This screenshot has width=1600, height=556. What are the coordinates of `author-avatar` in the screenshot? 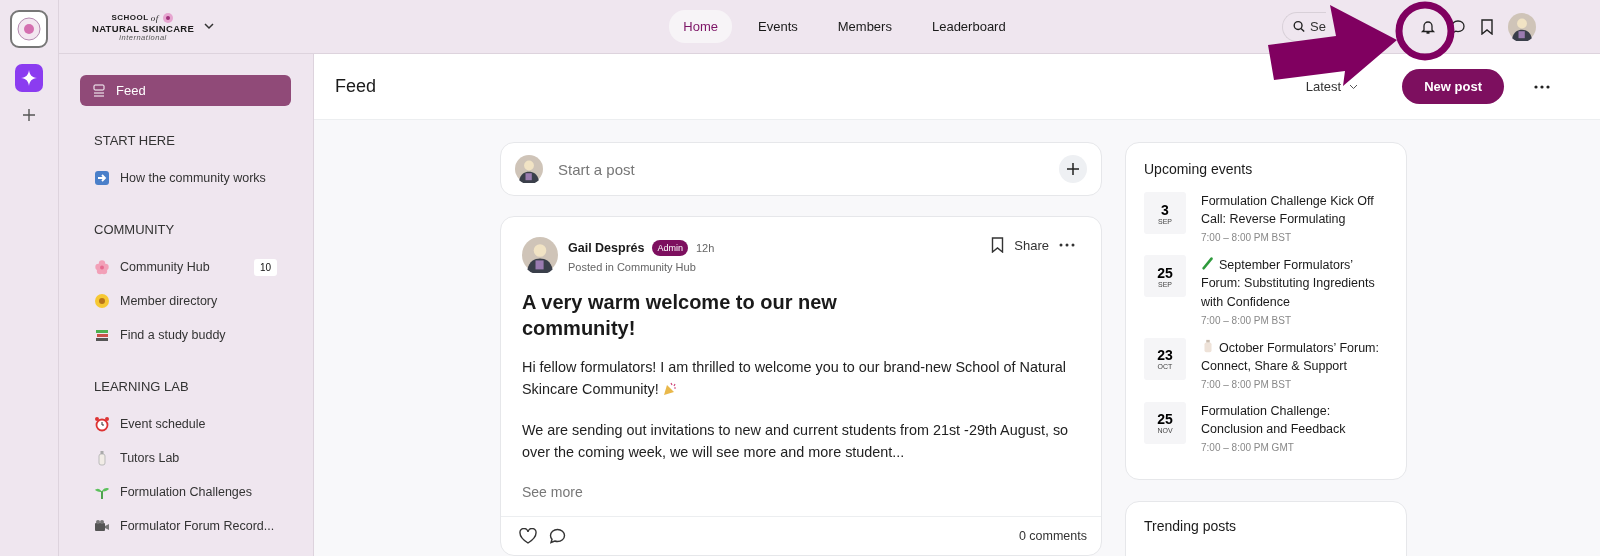 It's located at (540, 255).